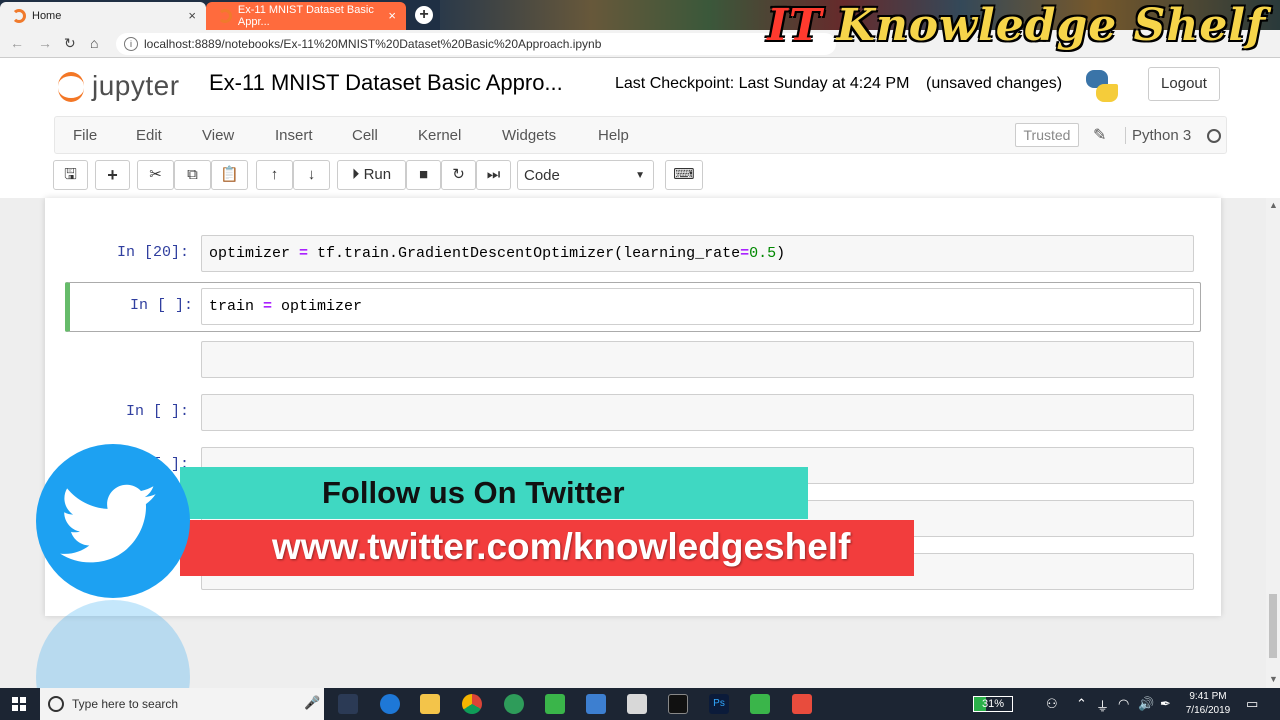  What do you see at coordinates (1214, 136) in the screenshot?
I see `kernel-idle-icon` at bounding box center [1214, 136].